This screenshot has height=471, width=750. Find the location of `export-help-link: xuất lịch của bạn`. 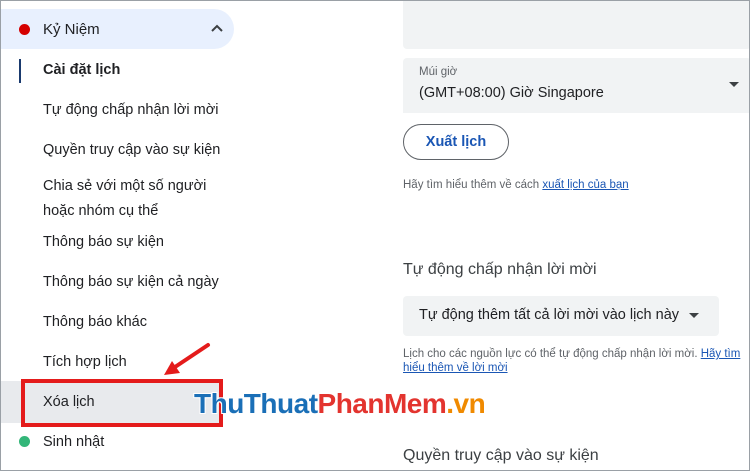

export-help-link: xuất lịch của bạn is located at coordinates (585, 185).